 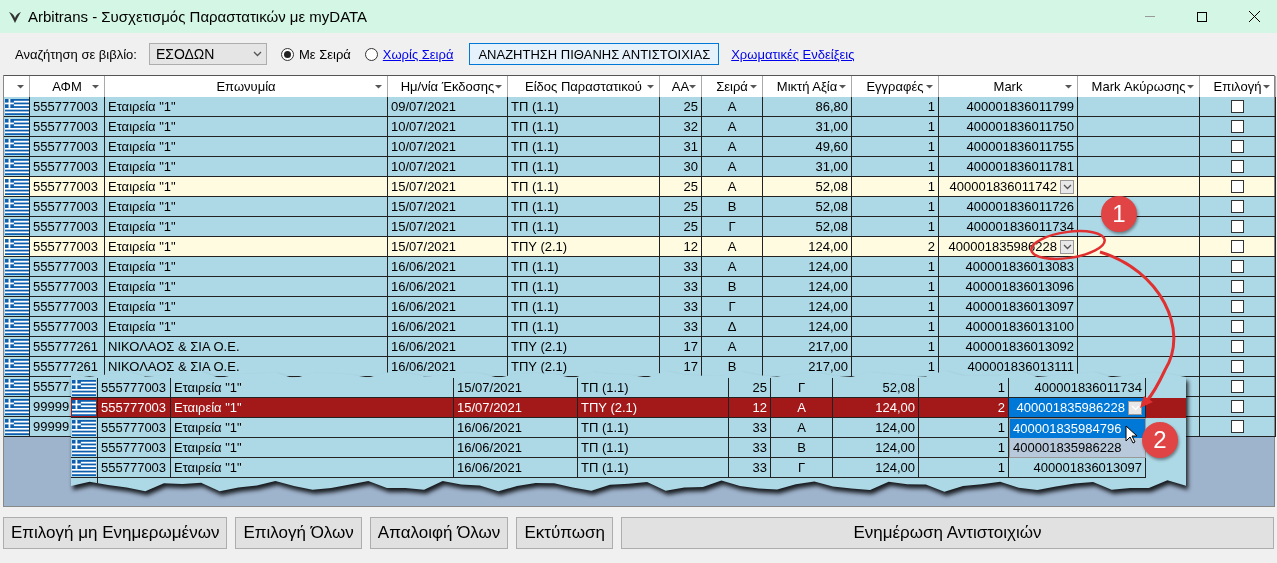 What do you see at coordinates (298, 533) in the screenshot?
I see `action-button: Επιλογή Όλων` at bounding box center [298, 533].